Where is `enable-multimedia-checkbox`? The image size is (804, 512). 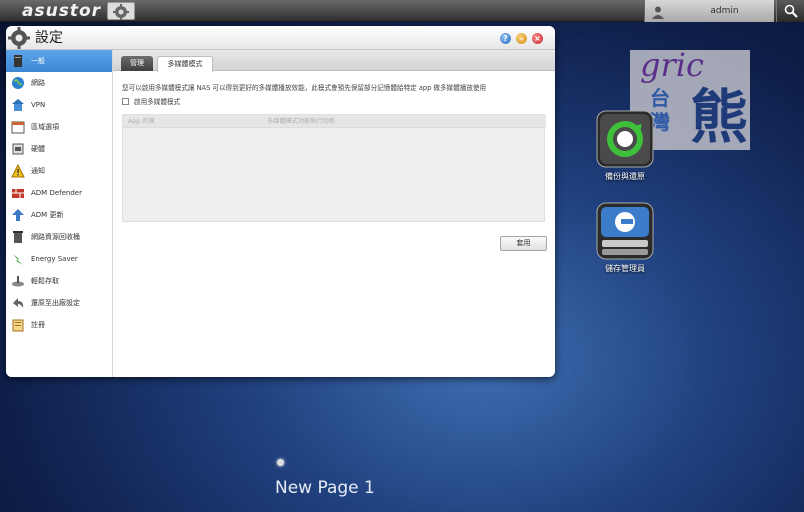
enable-multimedia-checkbox is located at coordinates (125, 101).